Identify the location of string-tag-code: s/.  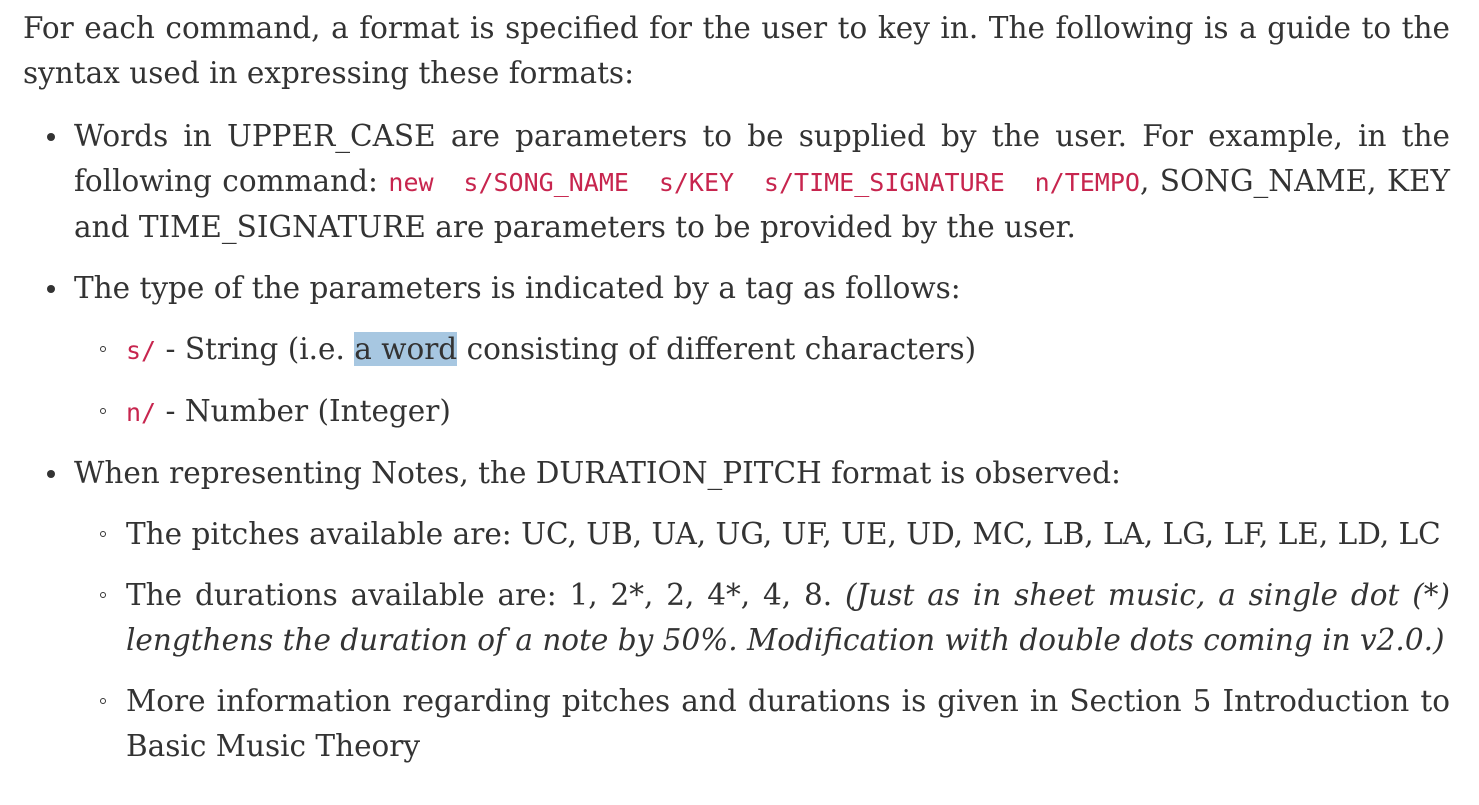
(141, 350).